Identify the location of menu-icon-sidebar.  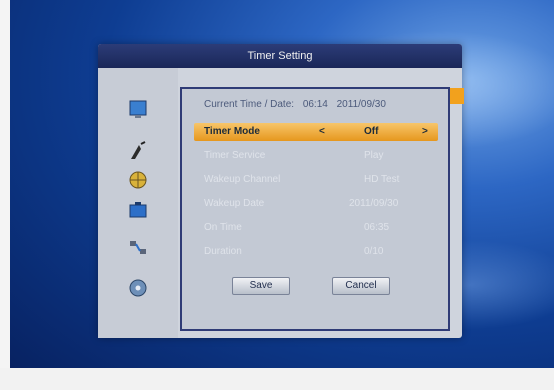
(138, 203).